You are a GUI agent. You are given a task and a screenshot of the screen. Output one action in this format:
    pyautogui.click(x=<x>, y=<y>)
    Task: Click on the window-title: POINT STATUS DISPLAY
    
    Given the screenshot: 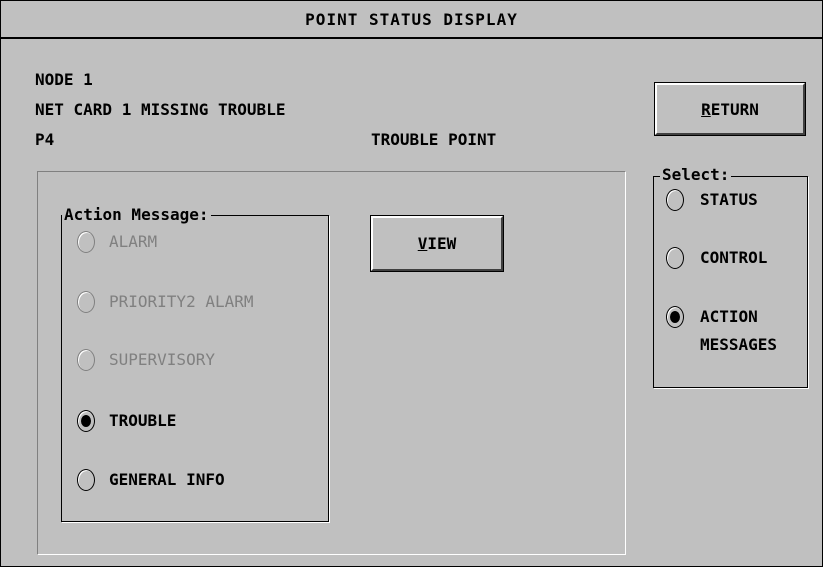 What is the action you would take?
    pyautogui.click(x=411, y=20)
    